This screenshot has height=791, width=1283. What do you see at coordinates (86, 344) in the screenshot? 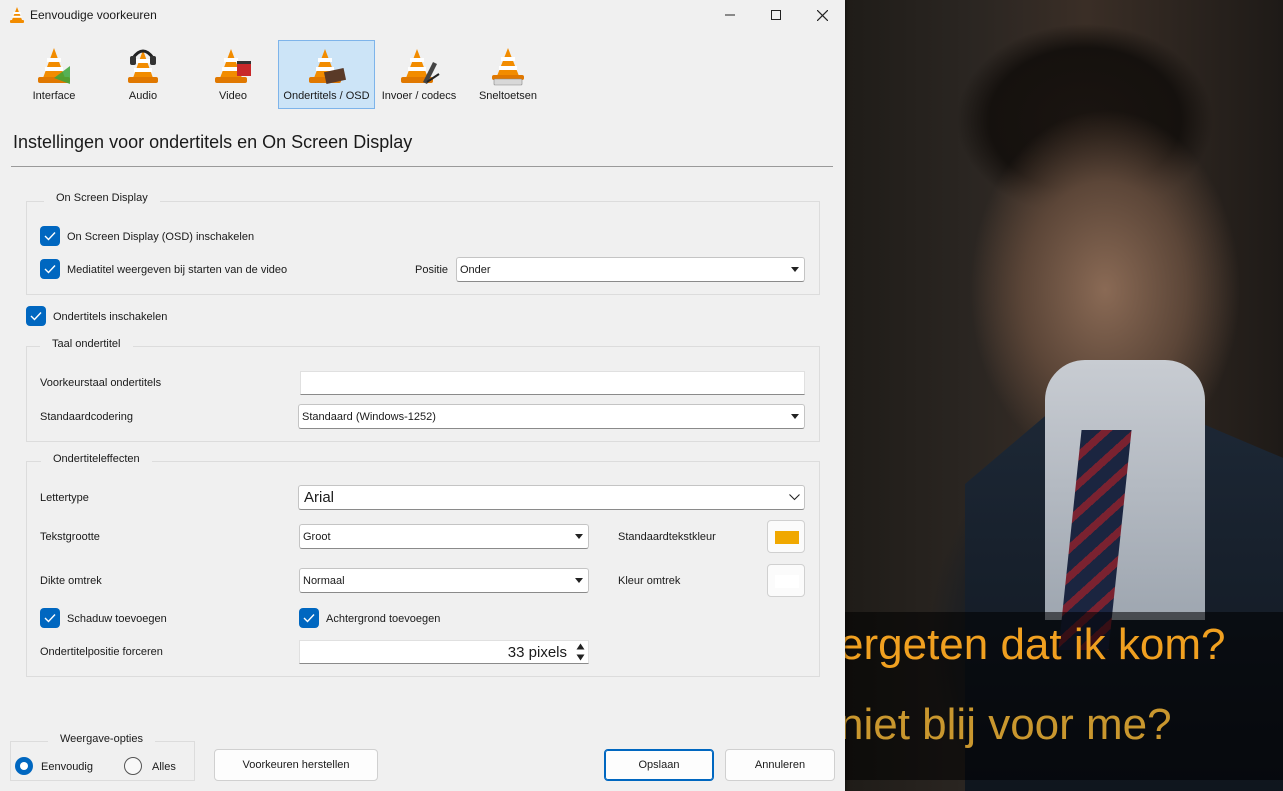
I see `subtitle-language-group-title: Taal ondertitel` at bounding box center [86, 344].